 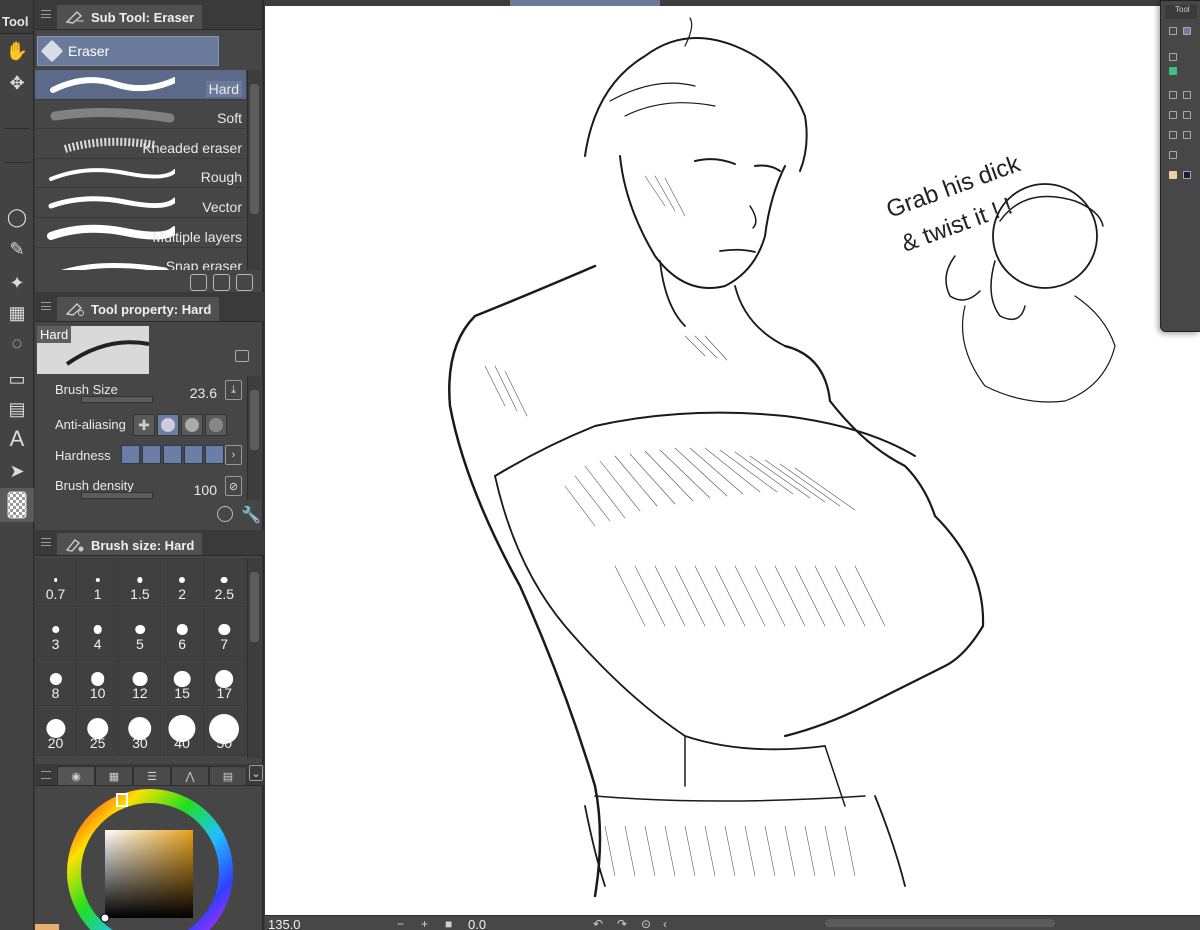 What do you see at coordinates (140, 203) in the screenshot?
I see `subtool-item-vector: Vector` at bounding box center [140, 203].